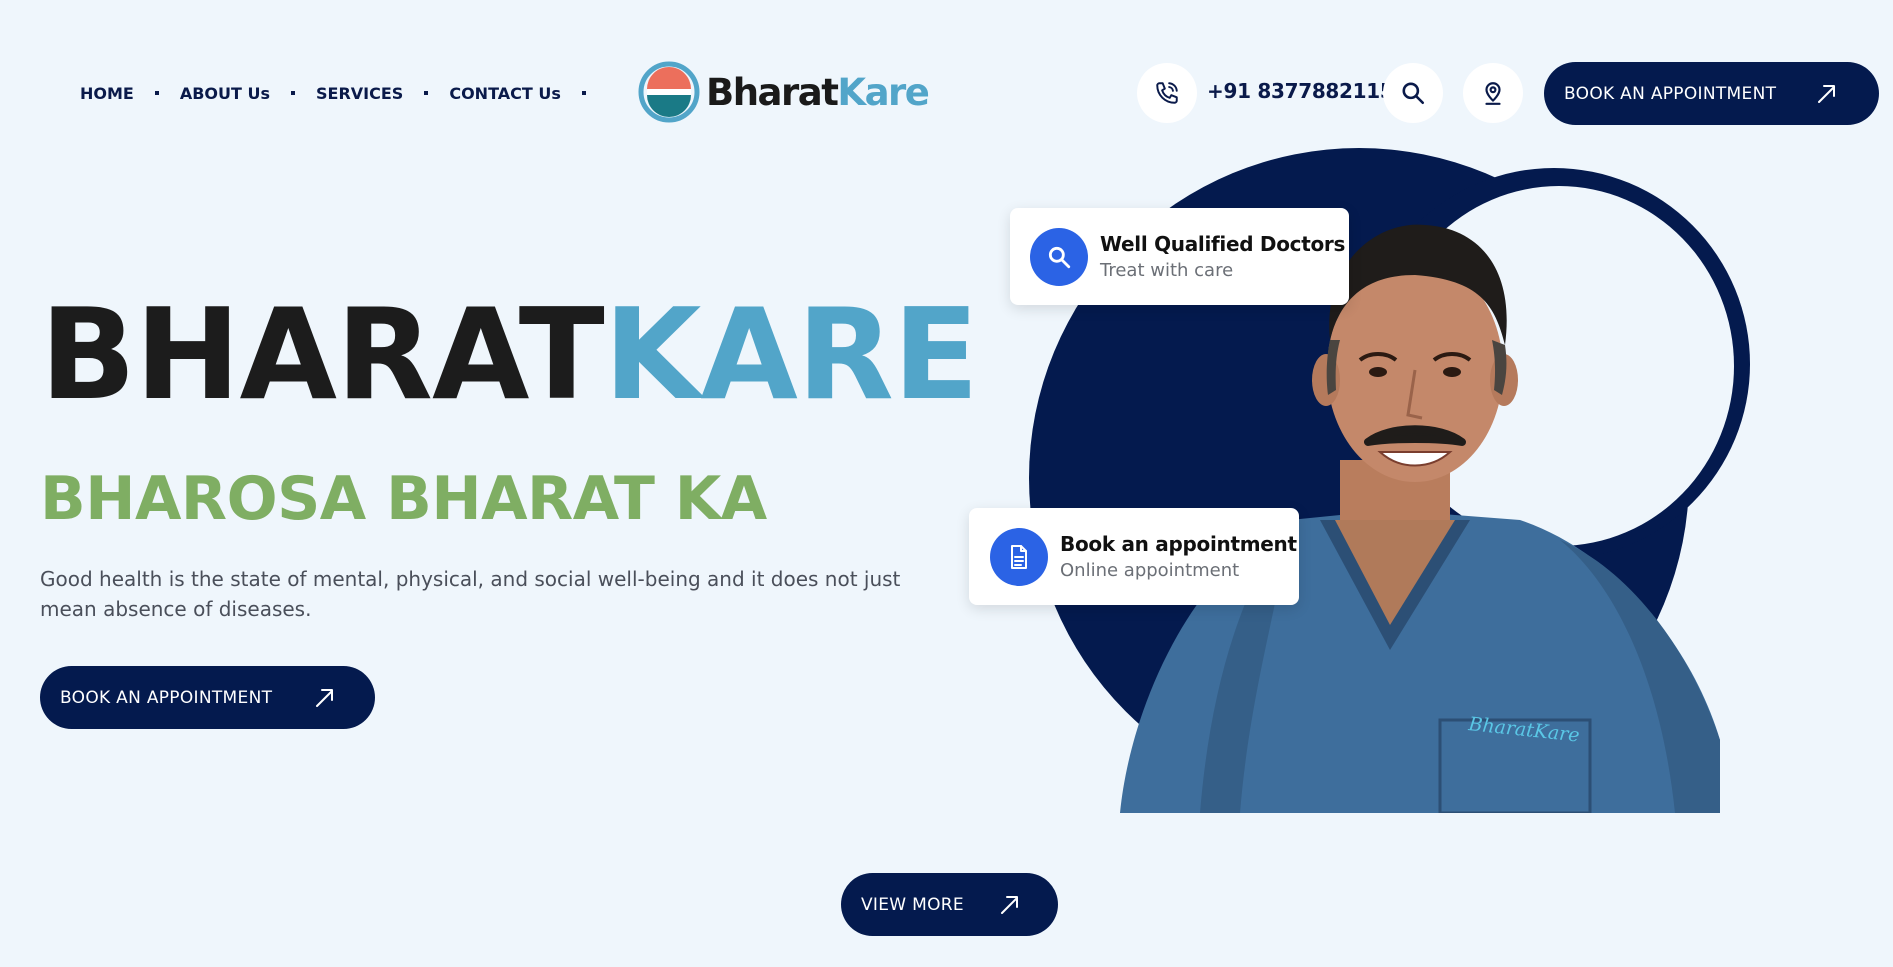 Image resolution: width=1893 pixels, height=967 pixels. I want to click on header-book-appointment-button: BOOK AN APPOINTMENT, so click(1711, 93).